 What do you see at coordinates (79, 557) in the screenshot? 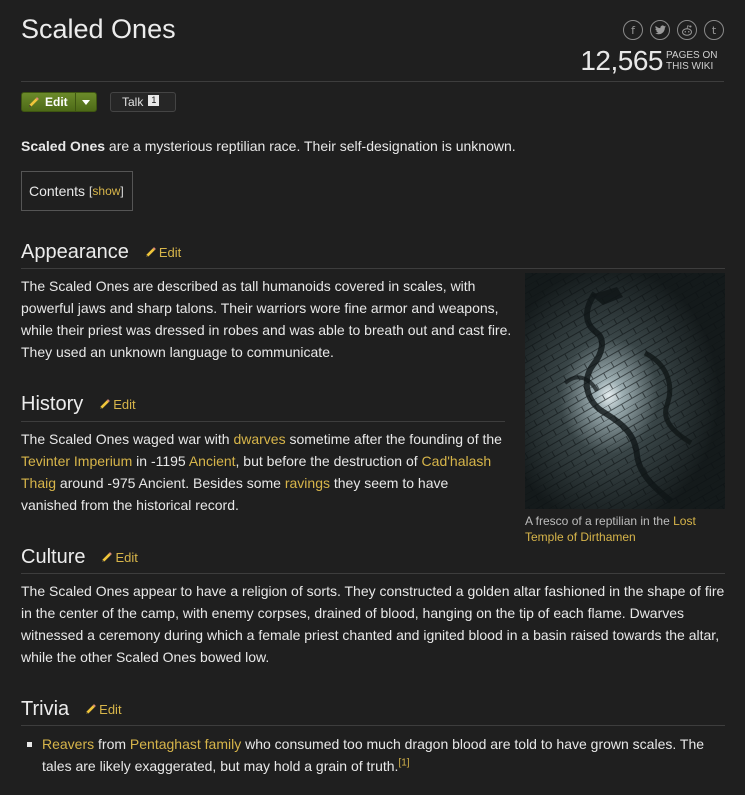
I see `culture-heading: Culture Edit` at bounding box center [79, 557].